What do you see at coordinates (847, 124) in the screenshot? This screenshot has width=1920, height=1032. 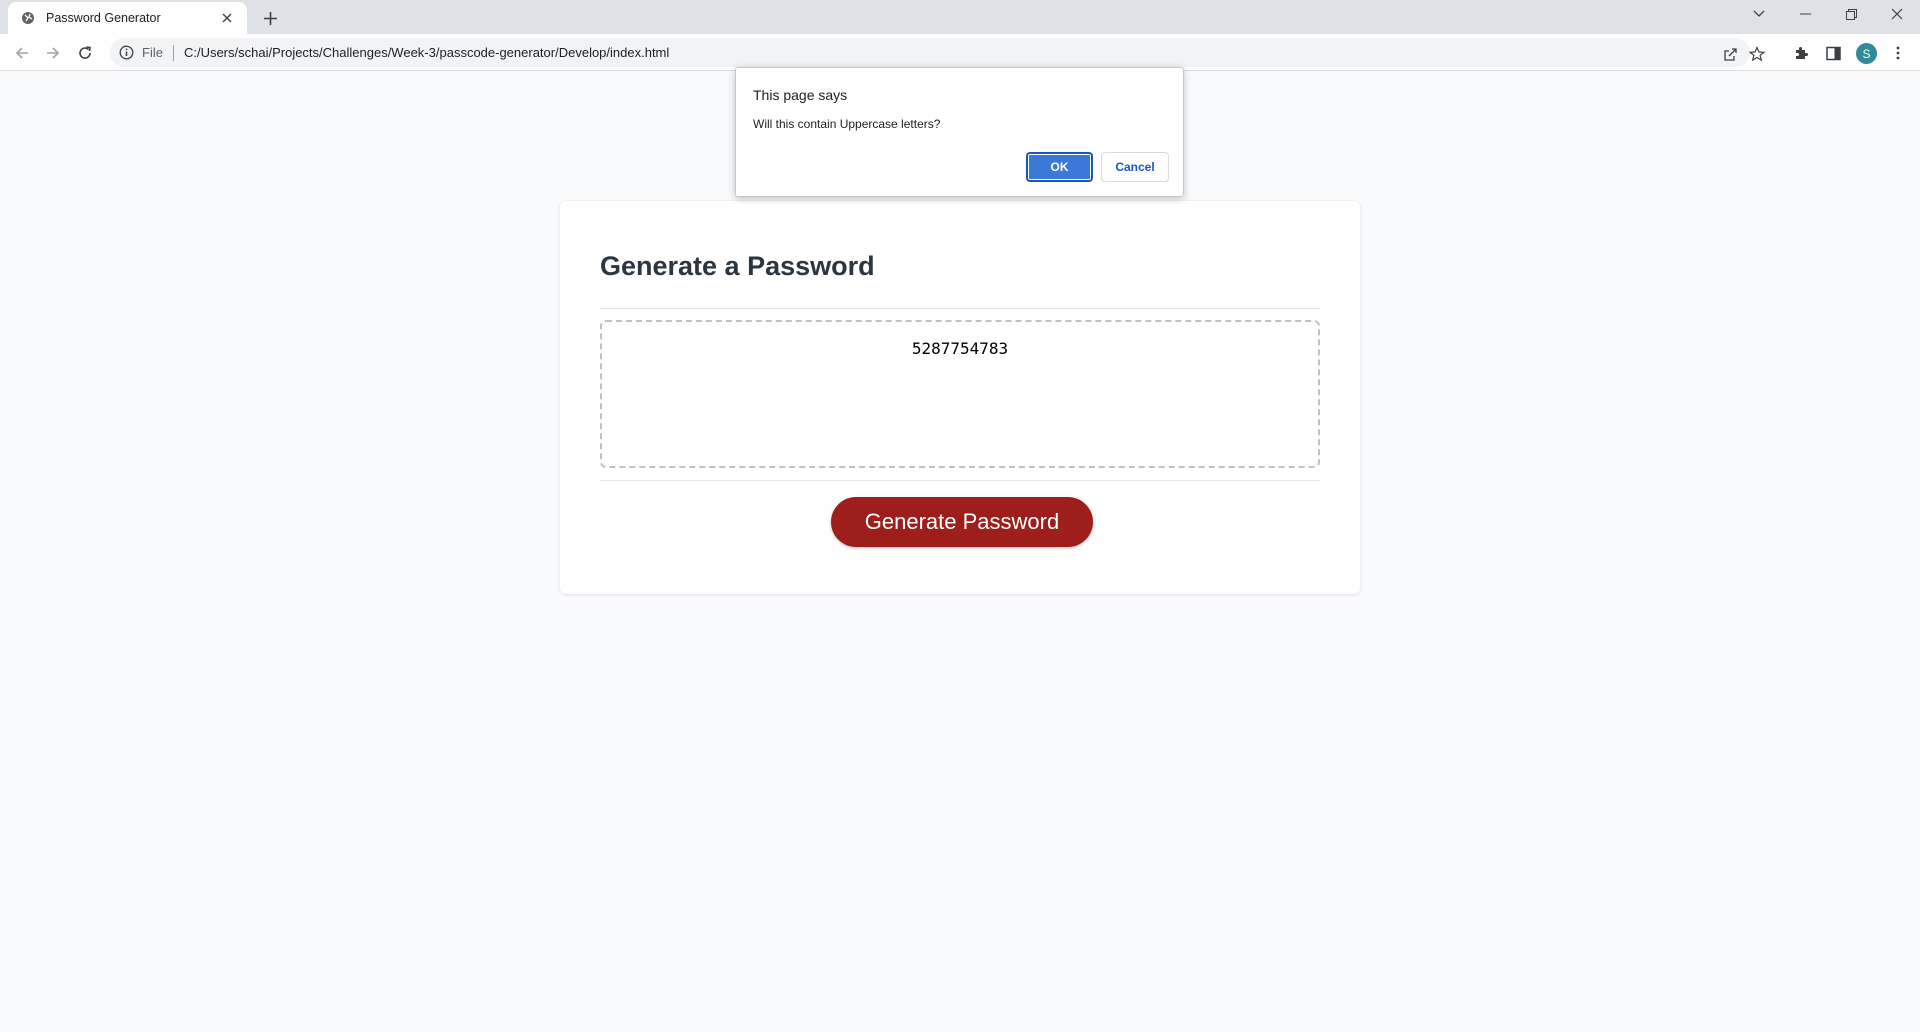 I see `dialog-message: Will this contain Uppercase letters?` at bounding box center [847, 124].